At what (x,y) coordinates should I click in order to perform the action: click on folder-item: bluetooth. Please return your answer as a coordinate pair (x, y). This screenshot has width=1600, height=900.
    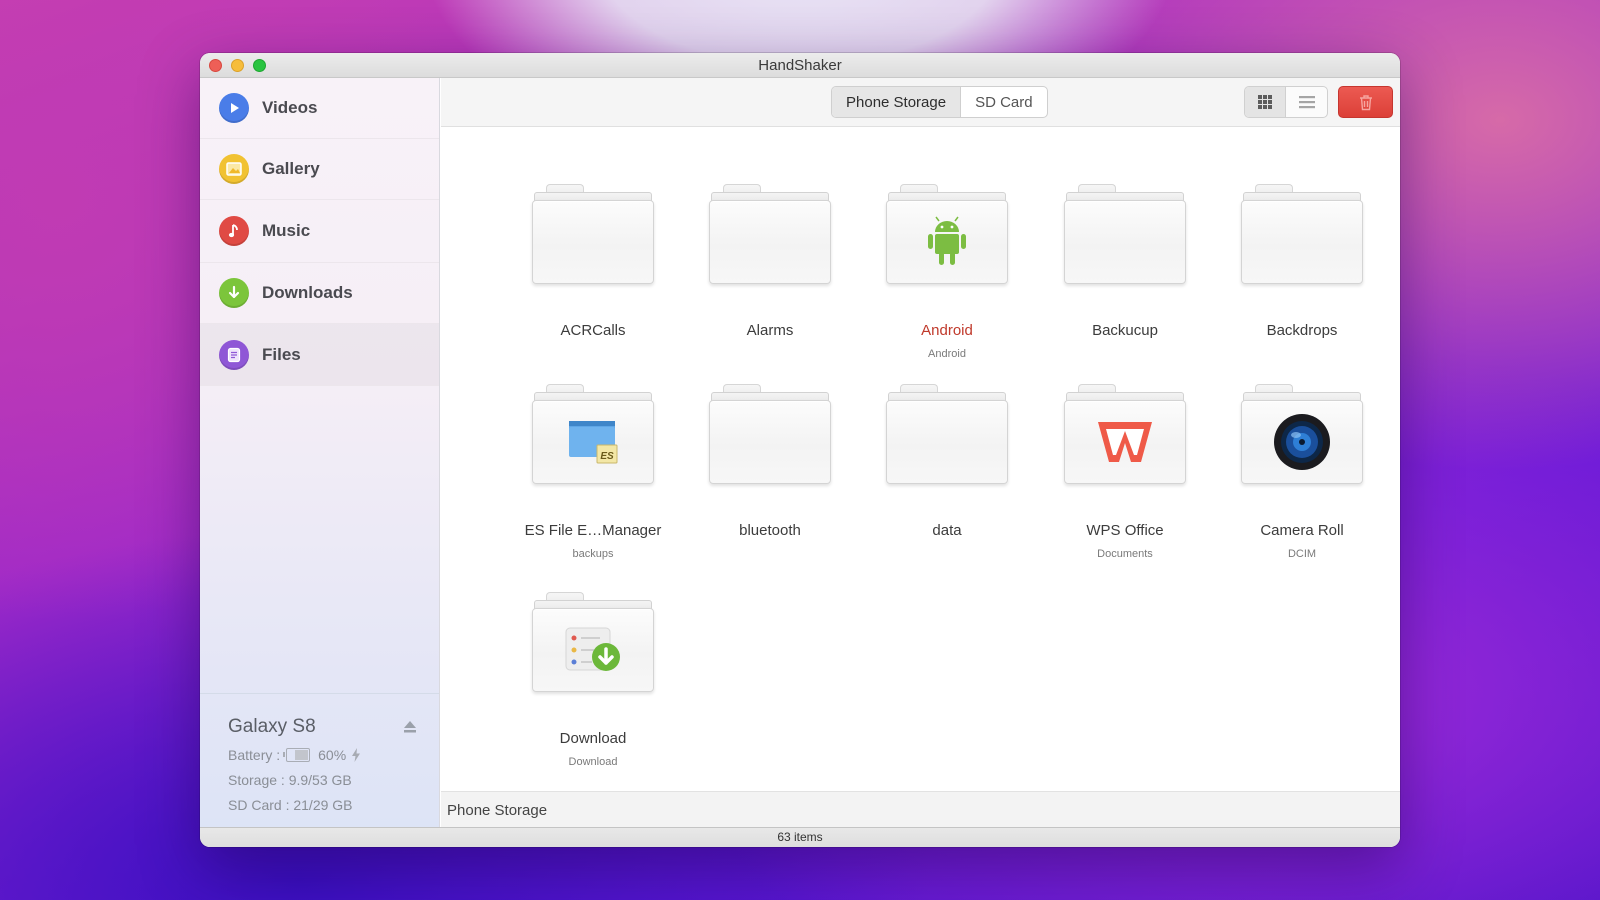
    Looking at the image, I should click on (770, 461).